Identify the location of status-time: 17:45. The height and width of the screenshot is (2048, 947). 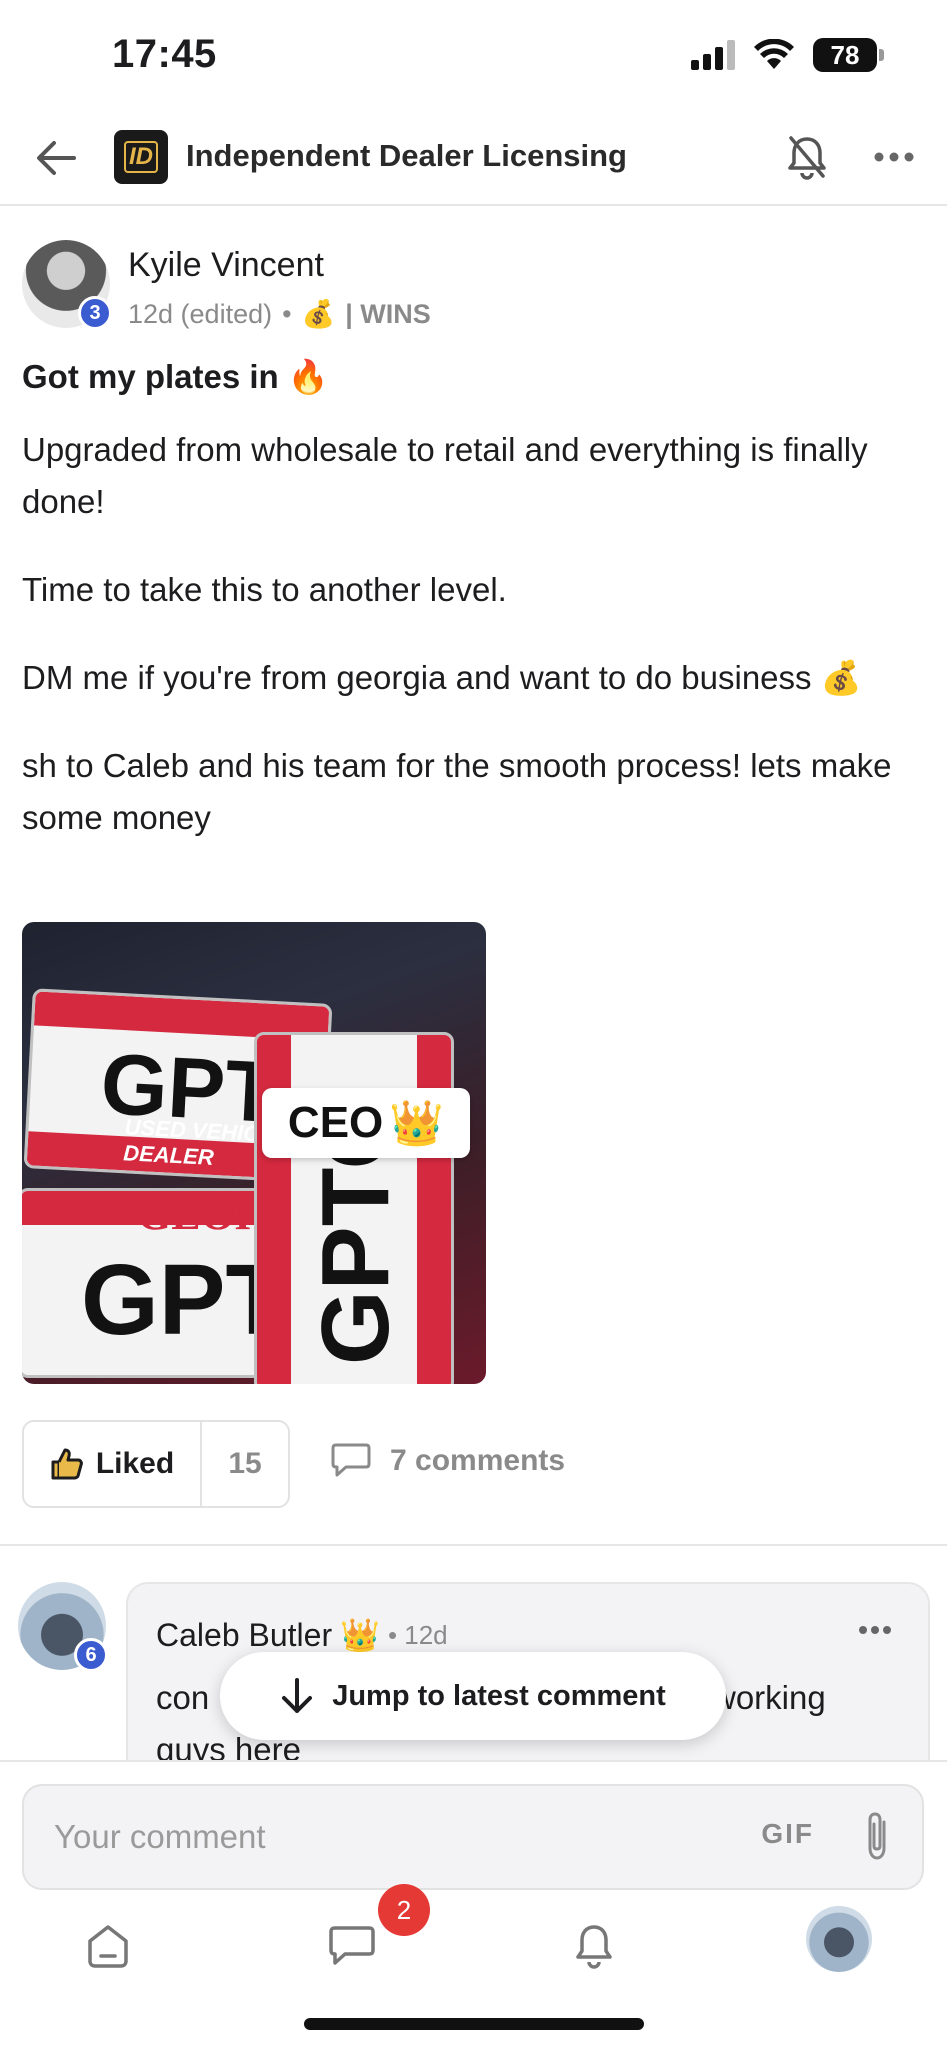
(164, 54).